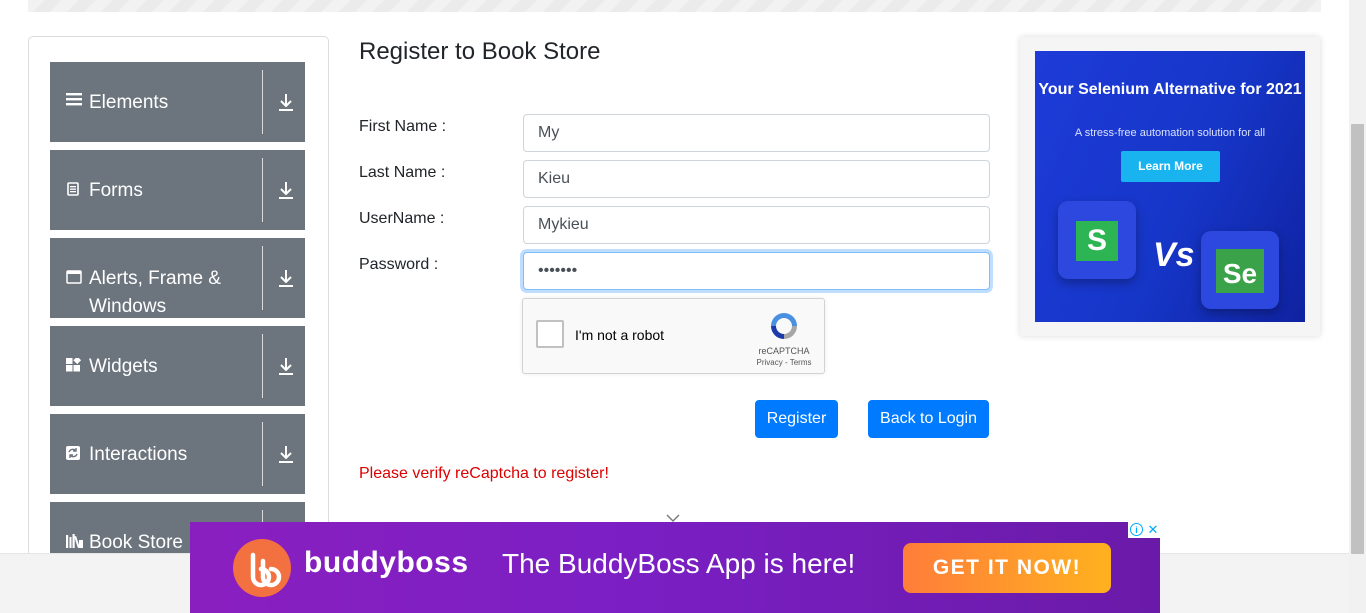 Image resolution: width=1366 pixels, height=613 pixels. I want to click on get-it-now-button: GET IT NOW!, so click(1007, 568).